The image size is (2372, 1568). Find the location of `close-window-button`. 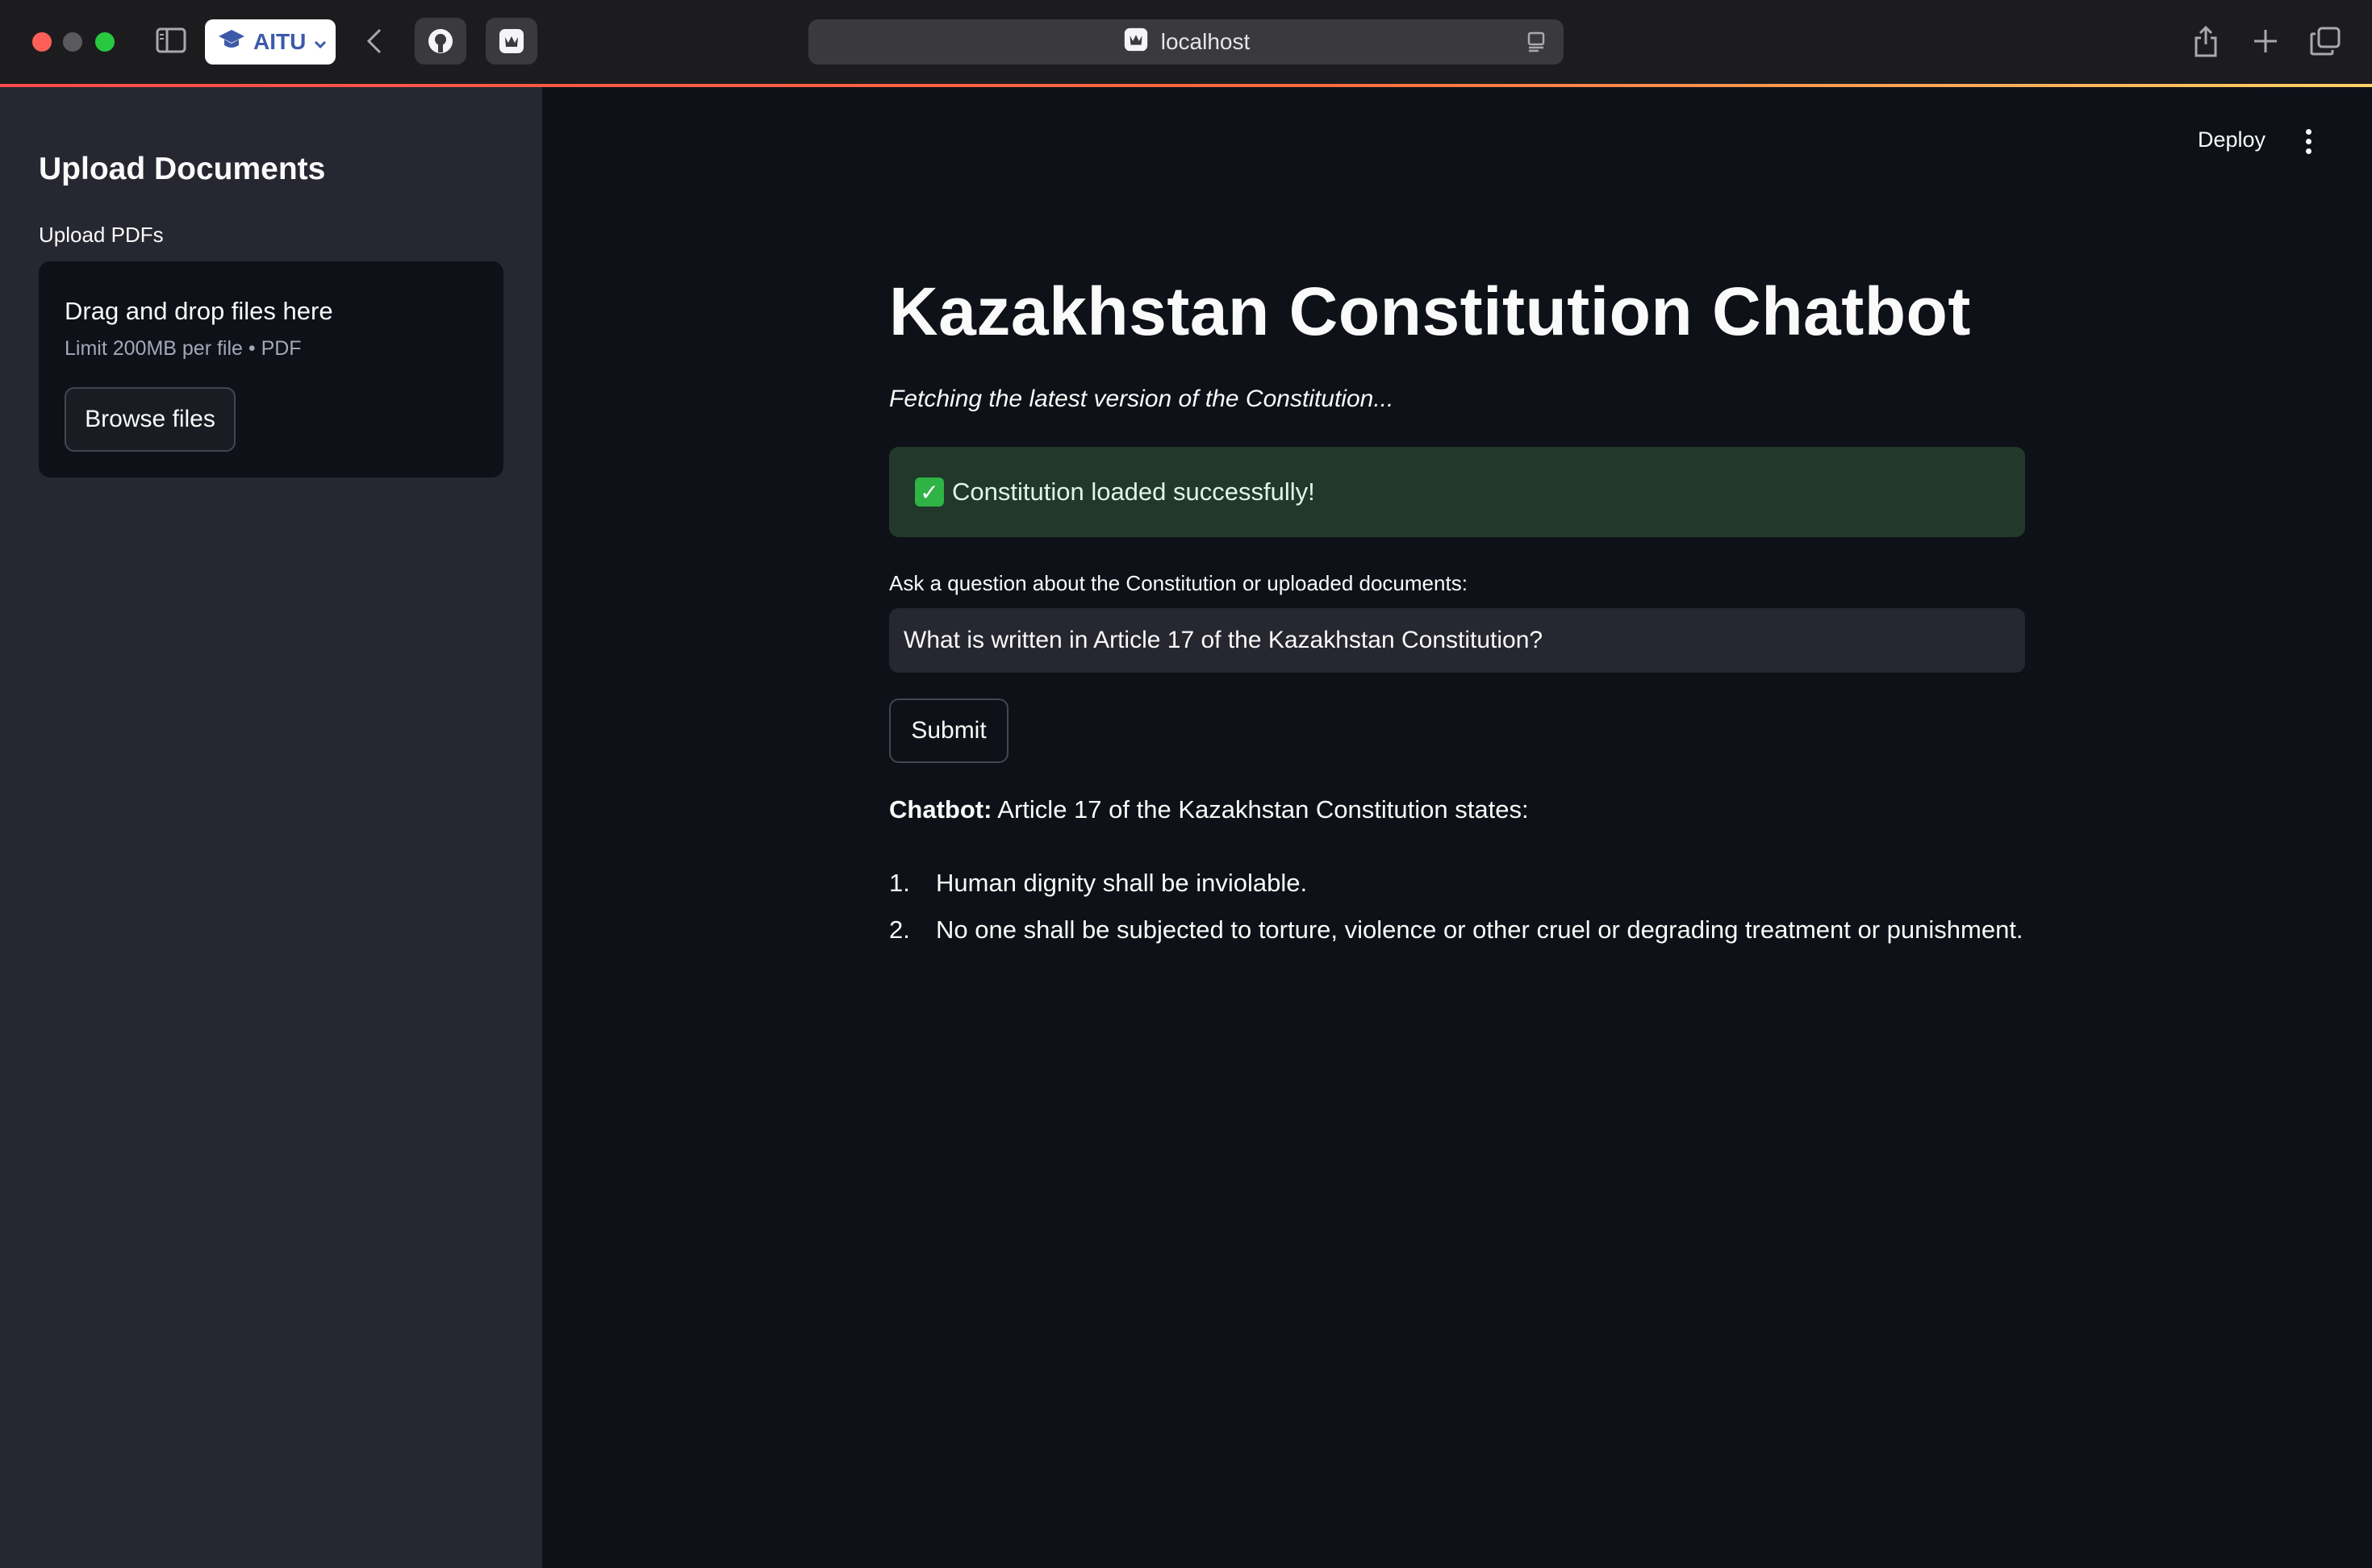

close-window-button is located at coordinates (42, 42).